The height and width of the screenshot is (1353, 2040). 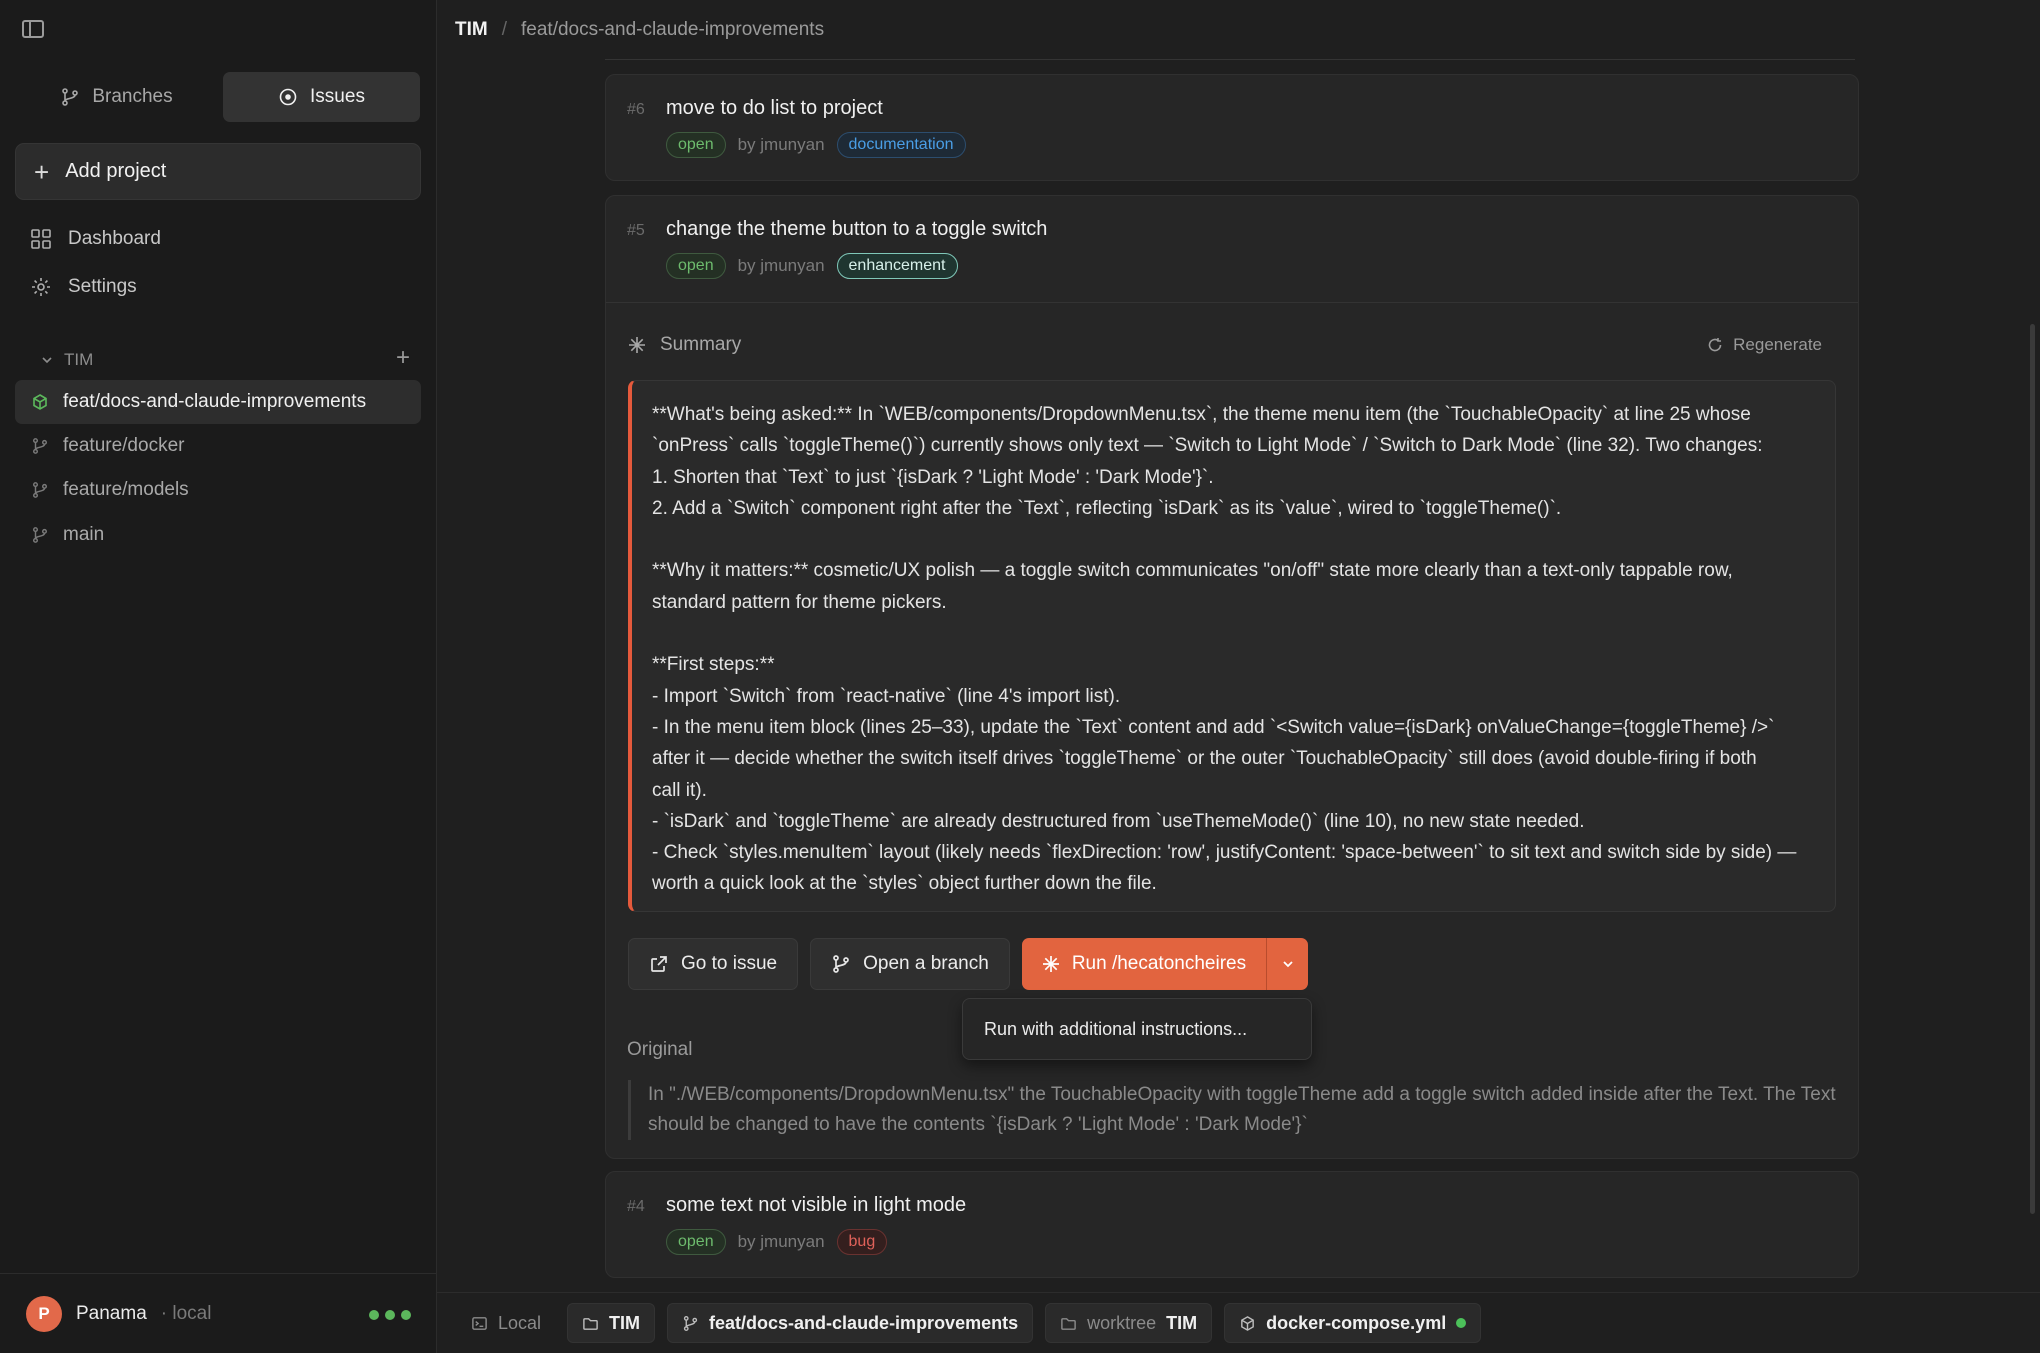 What do you see at coordinates (41, 239) in the screenshot?
I see `grid-icon` at bounding box center [41, 239].